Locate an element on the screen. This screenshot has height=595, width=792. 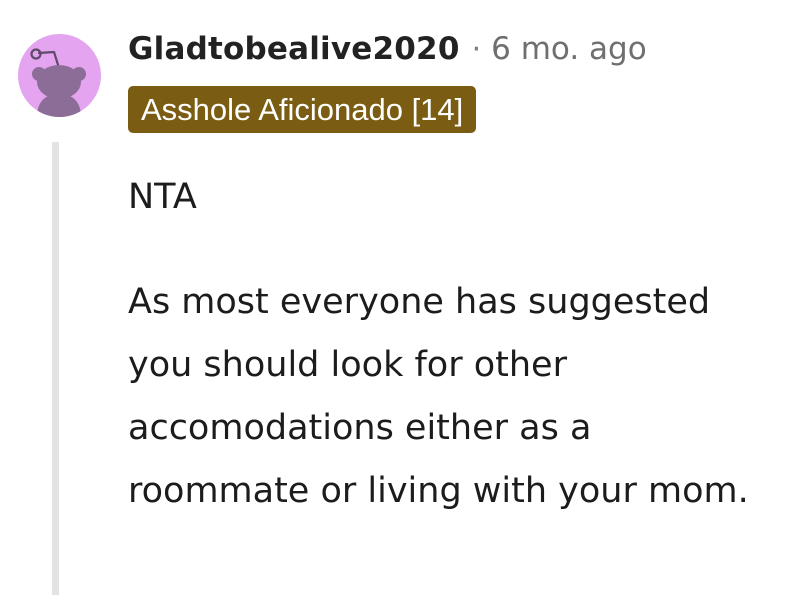
user-avatar is located at coordinates (59, 75).